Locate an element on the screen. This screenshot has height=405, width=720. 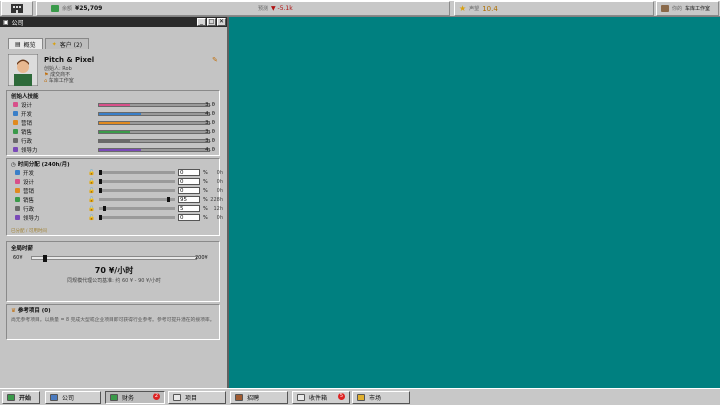
rate-benchmark: 同规模代理公司基准: 约 60 ¥ - 90 ¥/小时 is located at coordinates (114, 281).